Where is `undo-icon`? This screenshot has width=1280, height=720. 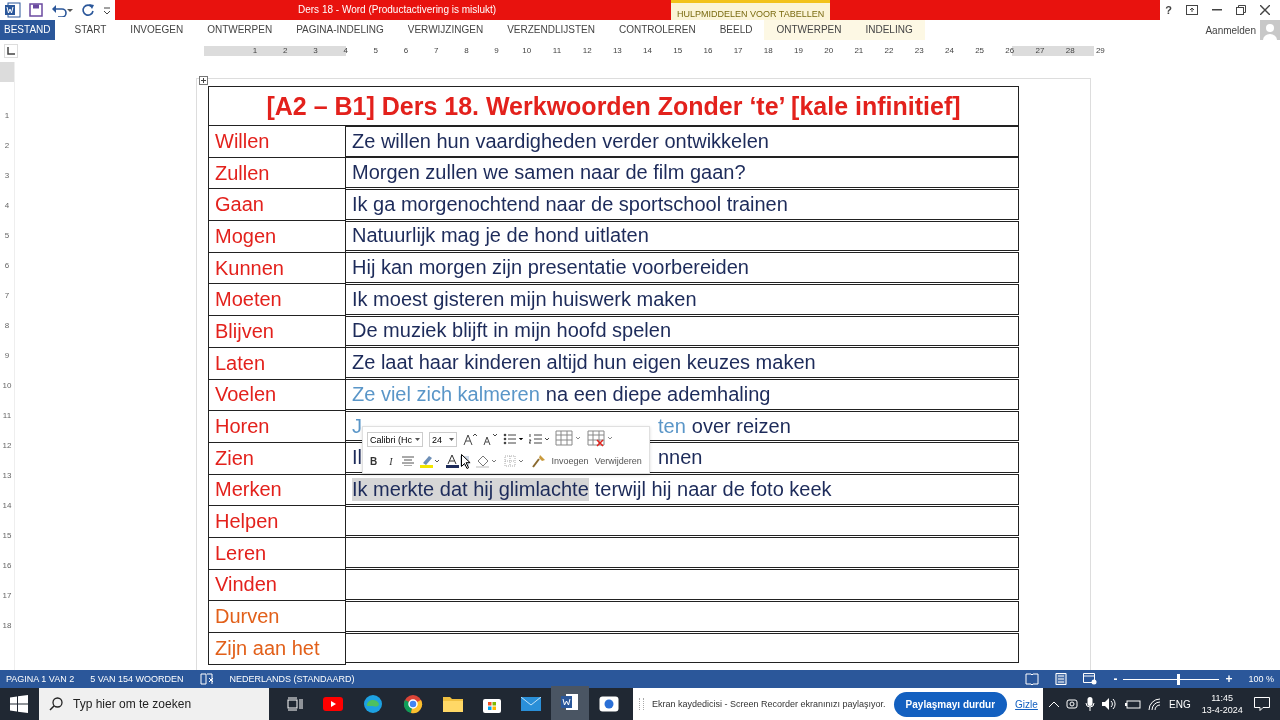
undo-icon is located at coordinates (62, 10).